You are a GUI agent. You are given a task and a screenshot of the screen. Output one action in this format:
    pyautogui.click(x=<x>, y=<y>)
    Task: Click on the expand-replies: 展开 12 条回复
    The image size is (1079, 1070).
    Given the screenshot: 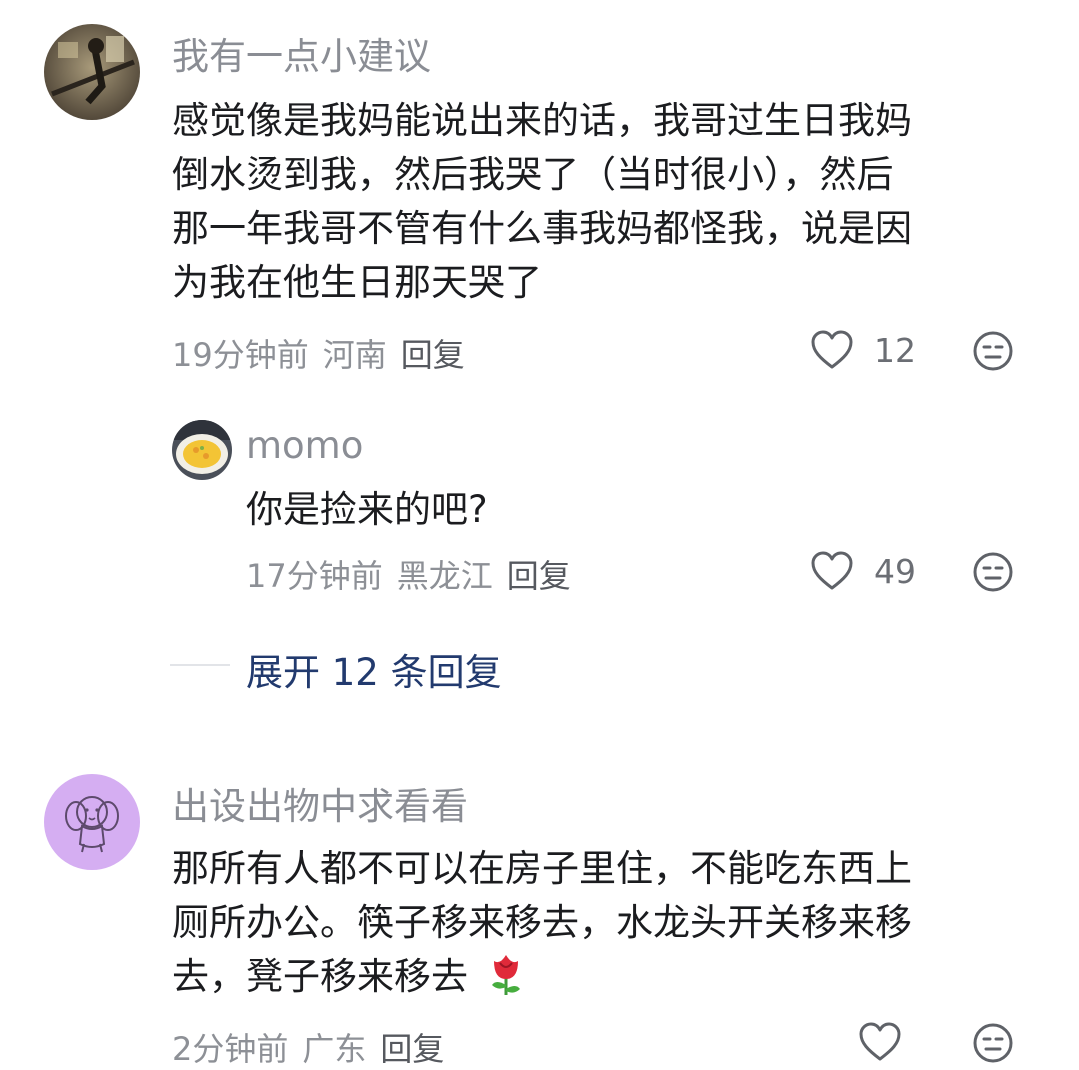 What is the action you would take?
    pyautogui.click(x=420, y=668)
    